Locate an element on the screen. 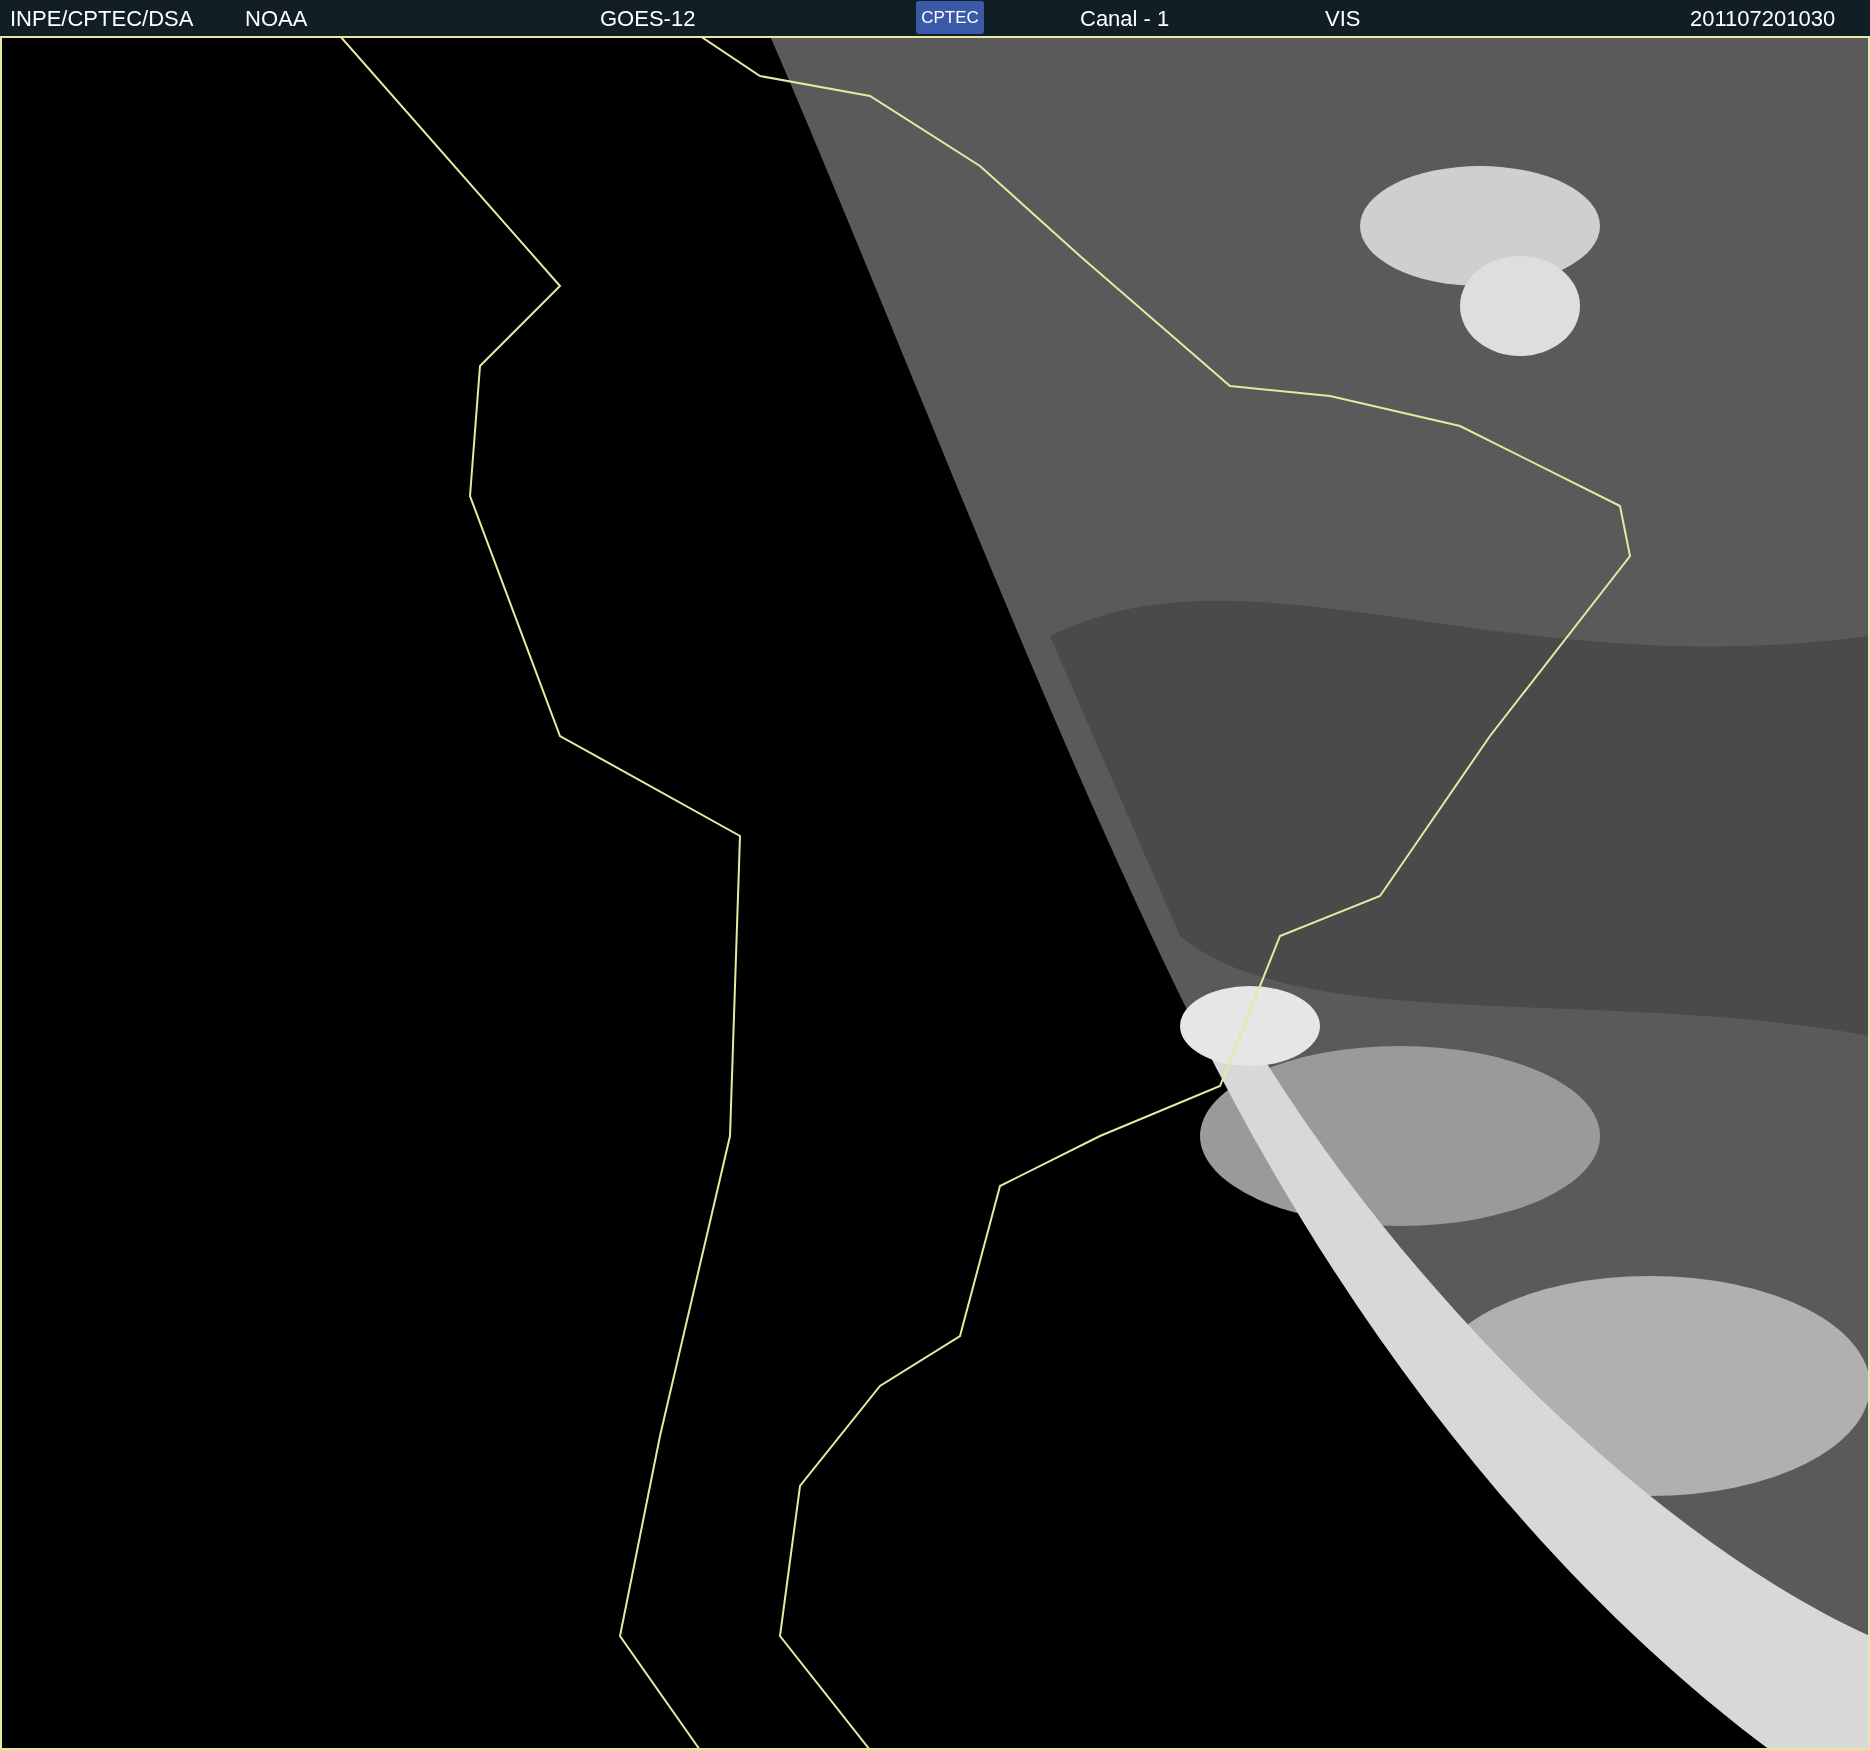  timestamp-label: 201107201030 is located at coordinates (1763, 19).